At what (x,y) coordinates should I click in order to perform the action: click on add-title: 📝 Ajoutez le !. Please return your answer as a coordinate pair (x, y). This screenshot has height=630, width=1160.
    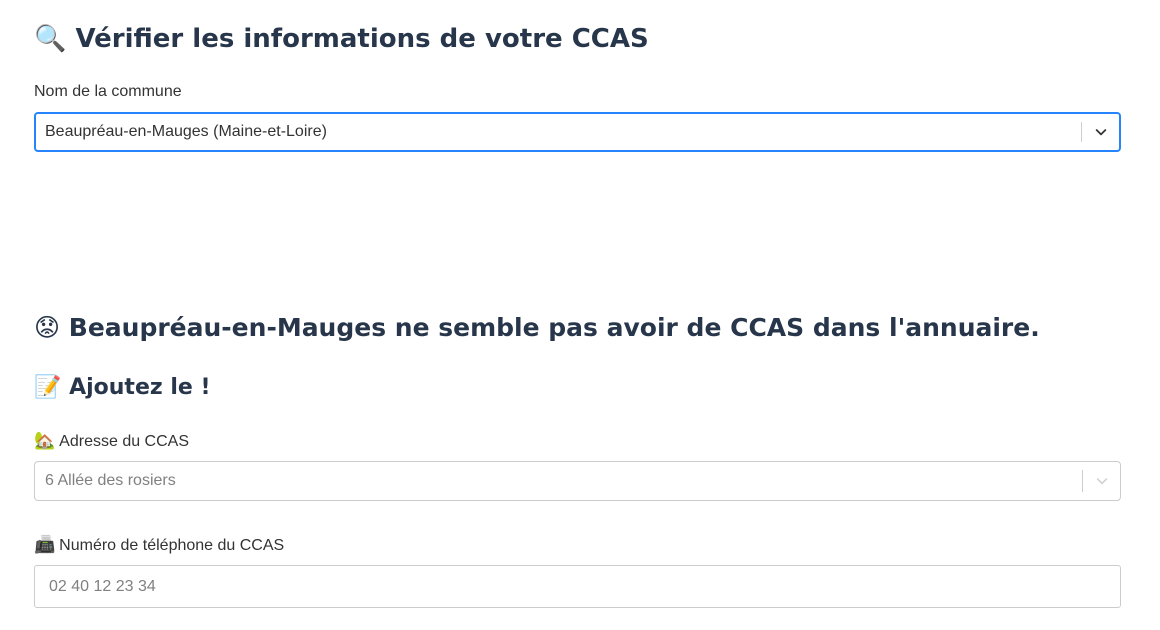
    Looking at the image, I should click on (122, 388).